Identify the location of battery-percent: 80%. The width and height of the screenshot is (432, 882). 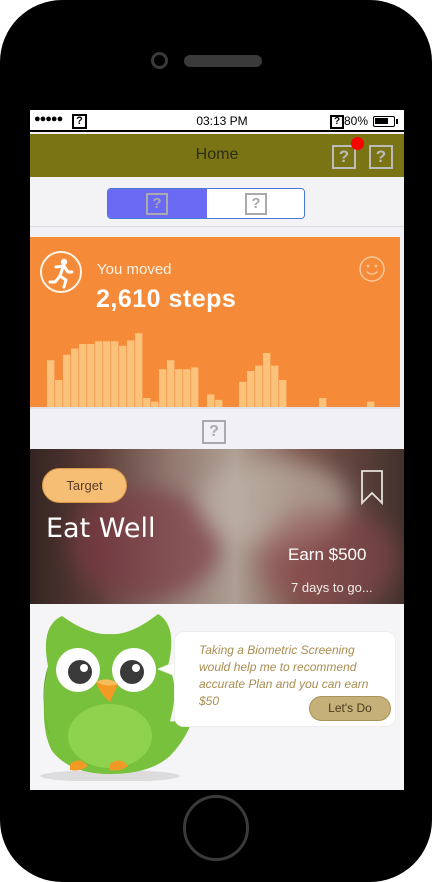
(356, 121).